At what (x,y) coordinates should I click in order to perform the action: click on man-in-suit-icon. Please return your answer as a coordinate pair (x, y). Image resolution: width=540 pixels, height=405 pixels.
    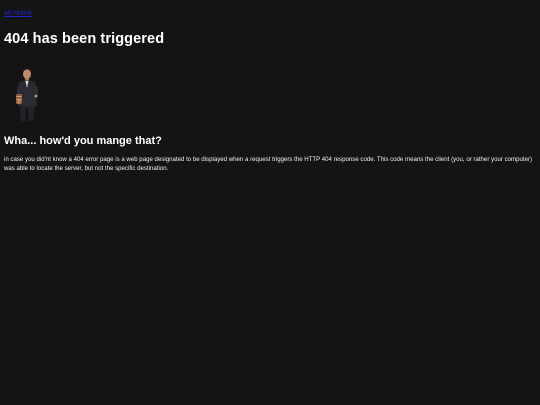
    Looking at the image, I should click on (27, 94).